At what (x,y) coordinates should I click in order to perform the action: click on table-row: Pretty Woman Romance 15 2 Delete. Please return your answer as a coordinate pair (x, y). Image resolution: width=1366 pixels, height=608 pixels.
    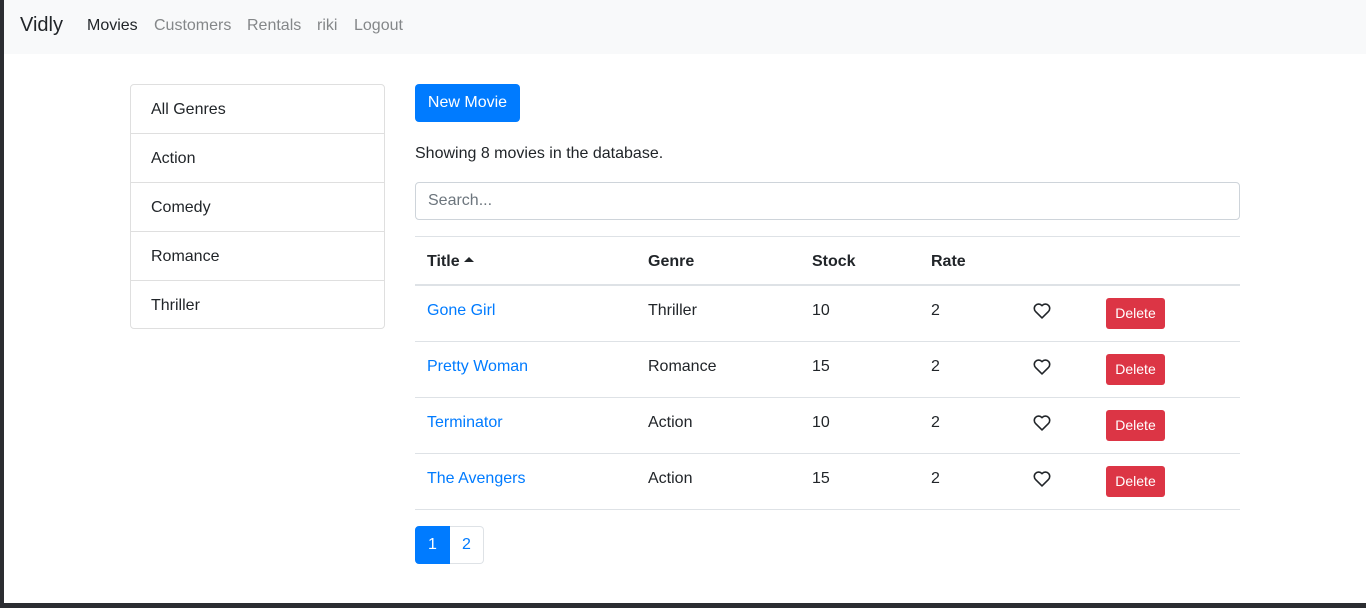
    Looking at the image, I should click on (827, 370).